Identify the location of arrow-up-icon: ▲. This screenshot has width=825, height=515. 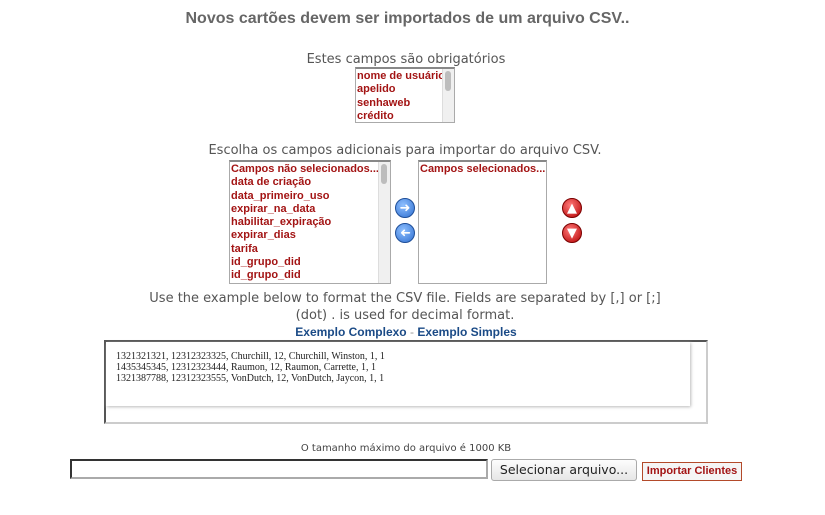
(572, 208).